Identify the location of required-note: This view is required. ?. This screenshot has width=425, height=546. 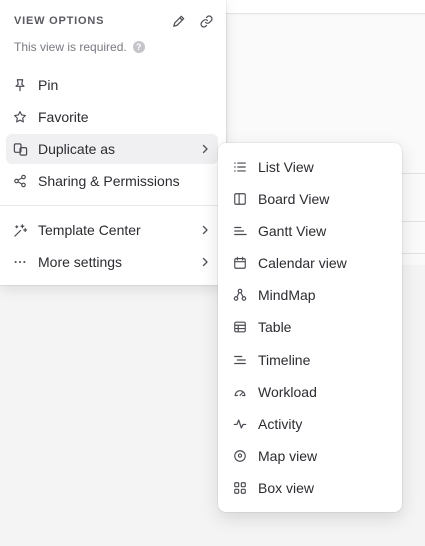
(79, 47).